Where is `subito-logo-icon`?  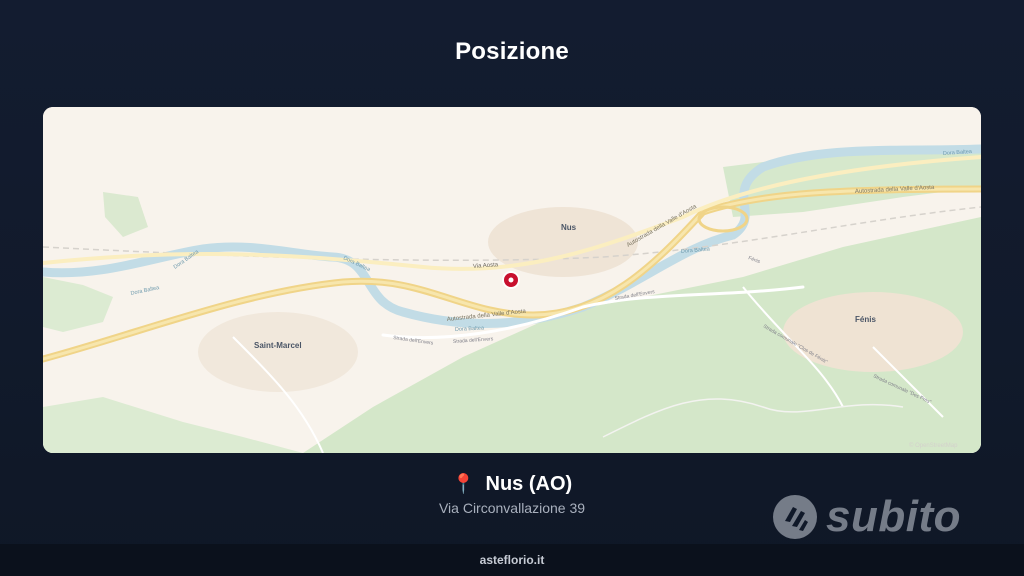 subito-logo-icon is located at coordinates (795, 517).